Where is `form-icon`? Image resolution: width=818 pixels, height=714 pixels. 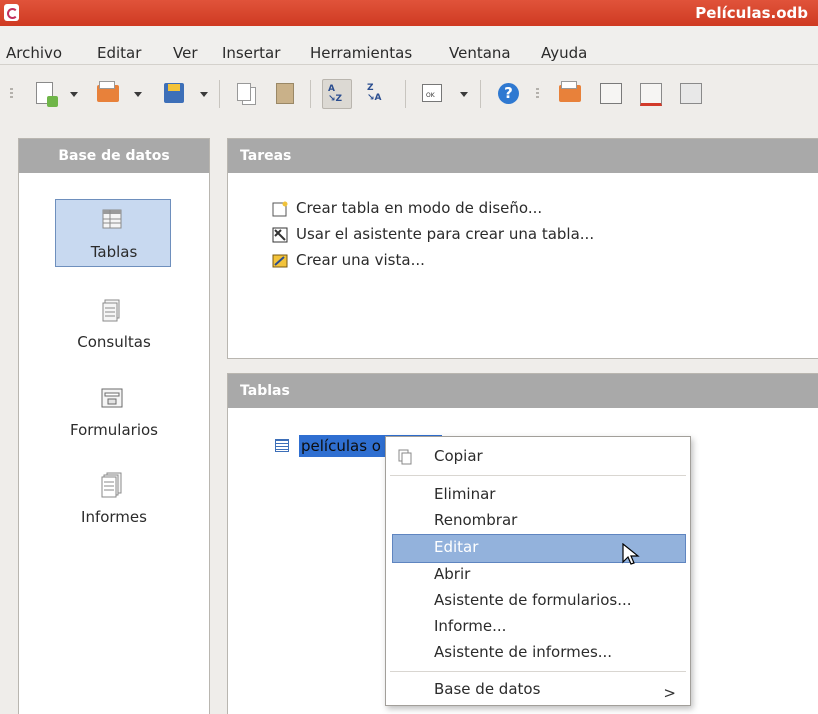
form-icon is located at coordinates (432, 93).